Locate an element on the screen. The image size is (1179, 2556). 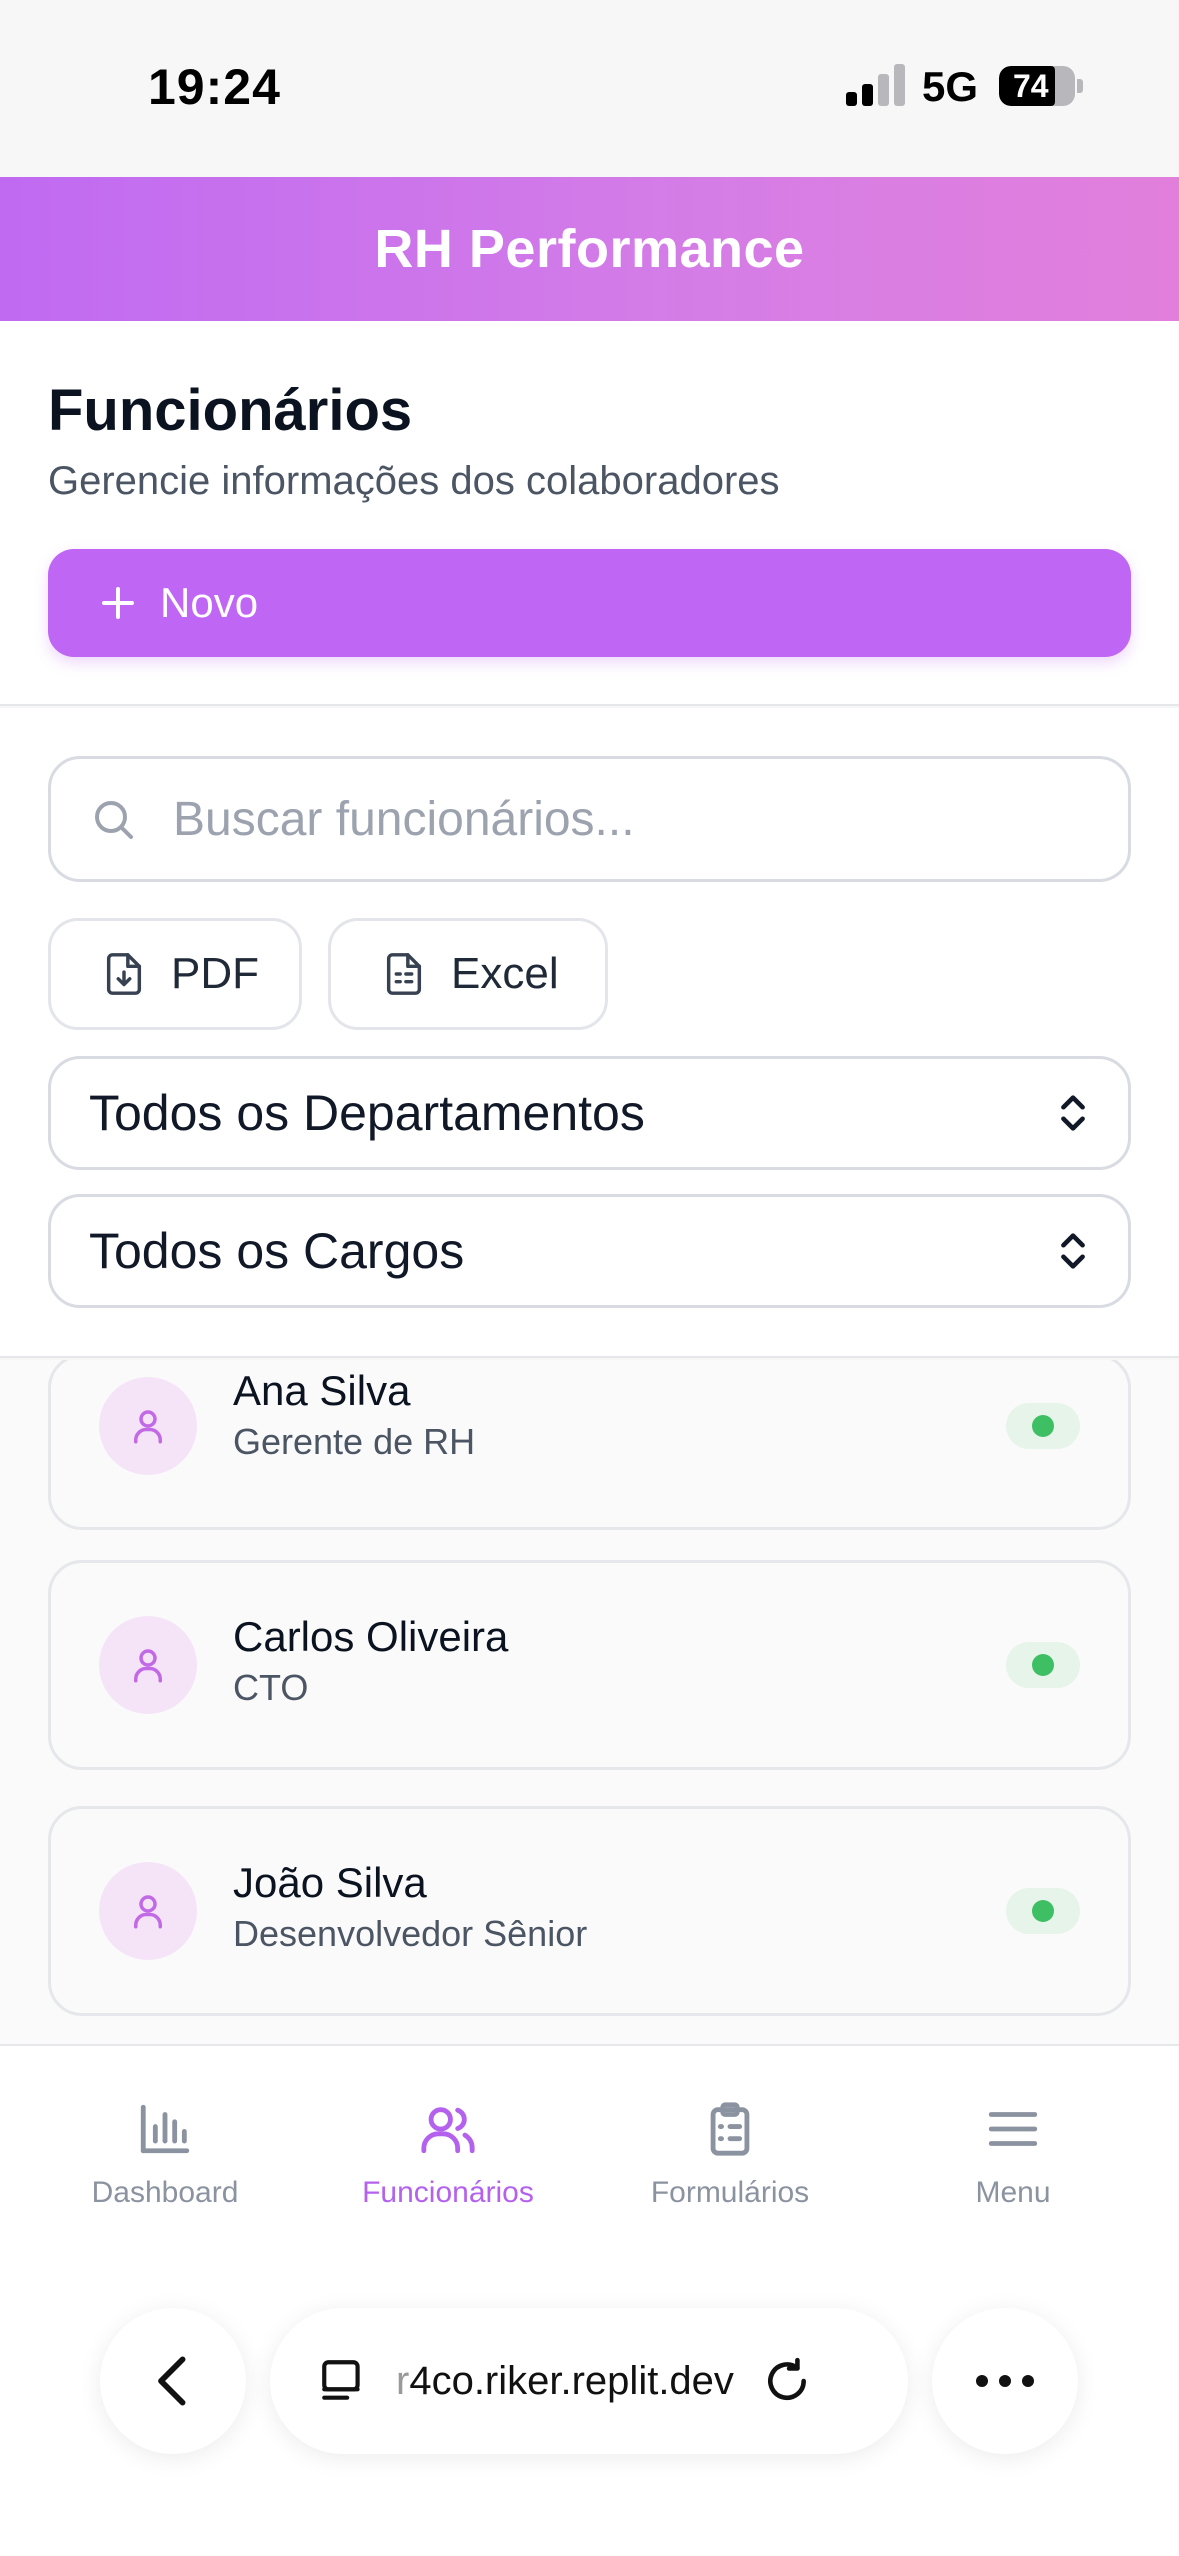
spreadsheet-icon is located at coordinates (404, 974).